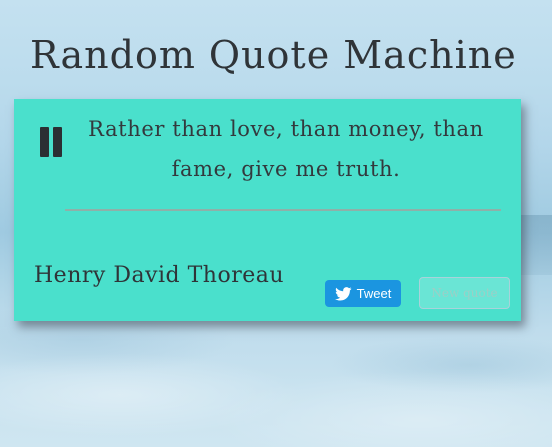  I want to click on tweet-button: Tweet, so click(363, 293).